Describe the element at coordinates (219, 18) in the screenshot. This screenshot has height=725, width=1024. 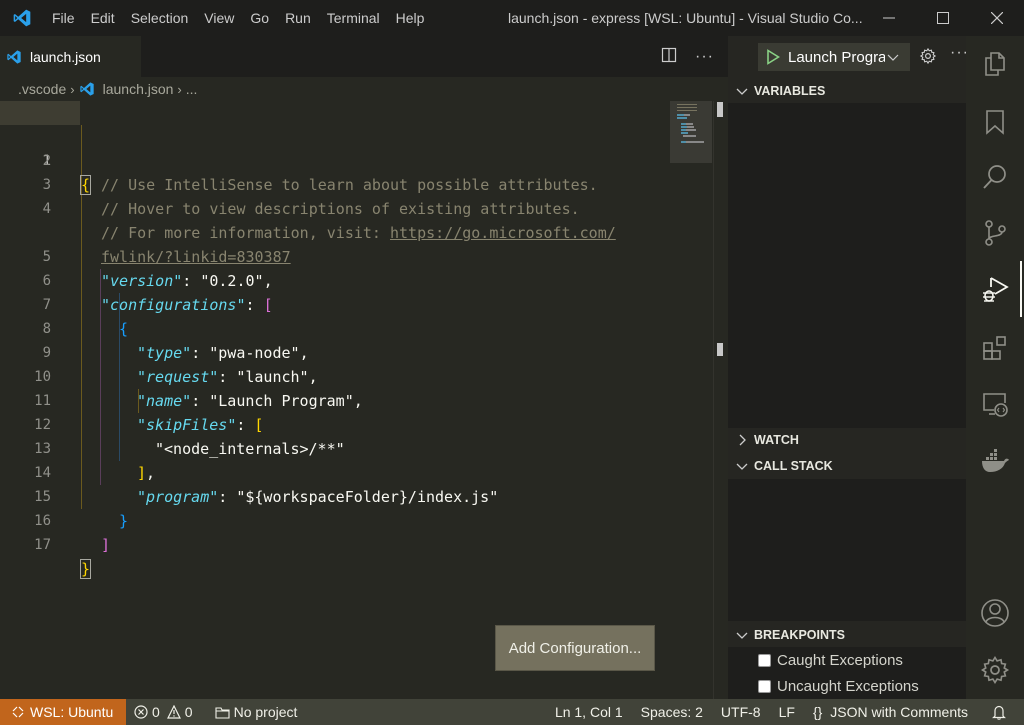
I see `menu-view: View` at that location.